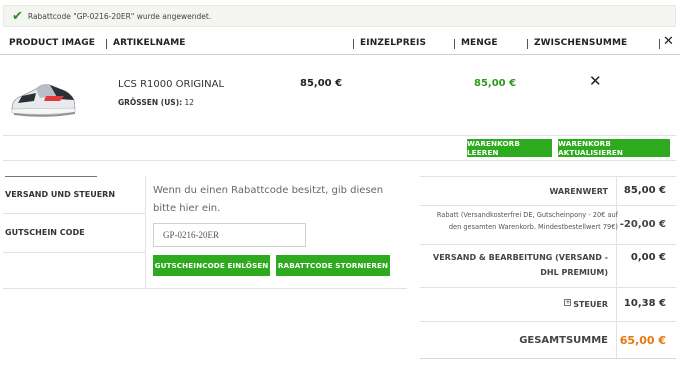  I want to click on tax-label: STEUER, so click(590, 304).